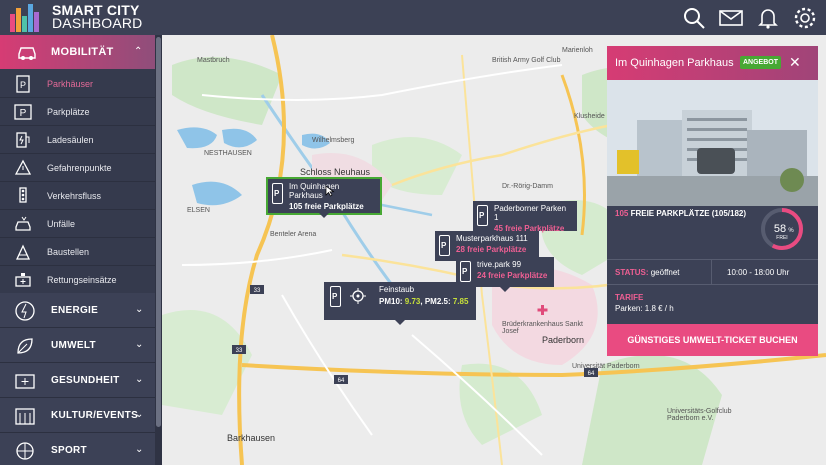  What do you see at coordinates (712, 340) in the screenshot?
I see `book-ticket-button: GÜNSTIGES UMWELT-TICKET BUCHEN` at bounding box center [712, 340].